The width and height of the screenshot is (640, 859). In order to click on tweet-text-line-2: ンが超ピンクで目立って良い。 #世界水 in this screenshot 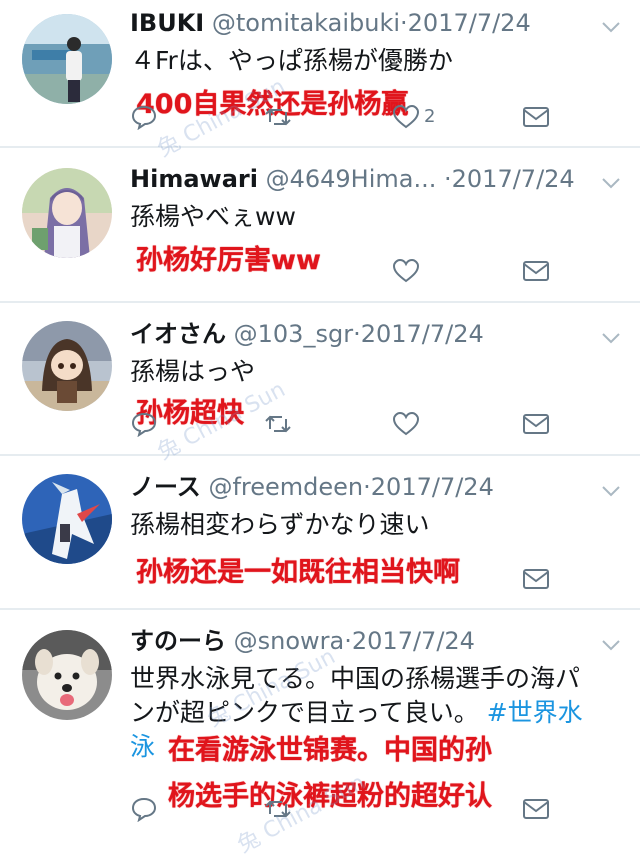, I will do `click(378, 713)`.